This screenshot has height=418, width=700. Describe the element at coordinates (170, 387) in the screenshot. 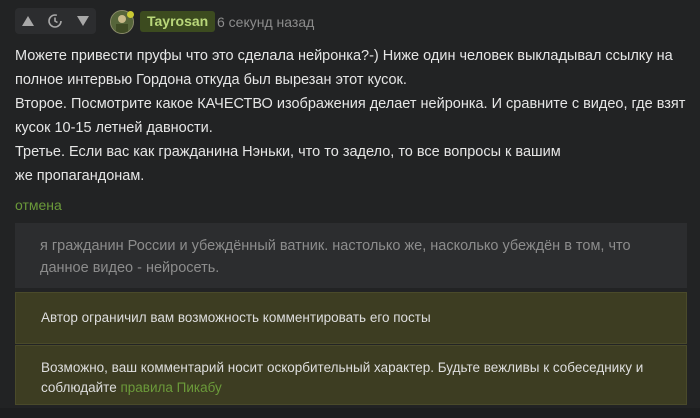

I see `rules-link: правила Пикабу` at that location.